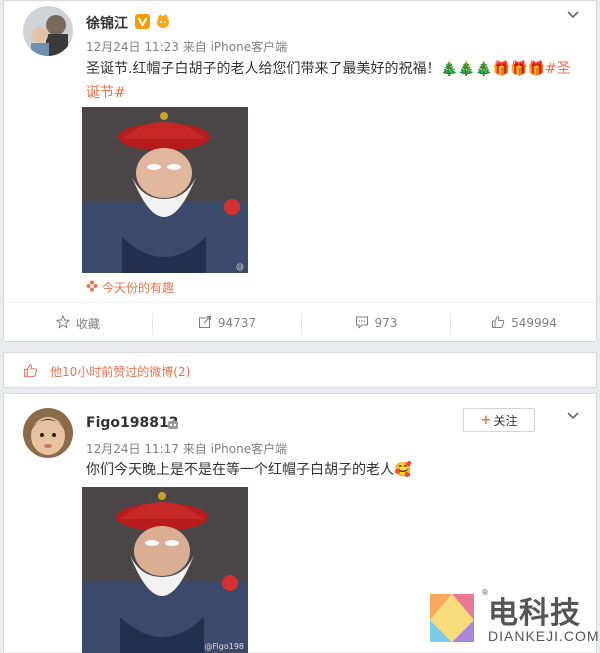 Image resolution: width=600 pixels, height=653 pixels. I want to click on site-watermark: ® 电科技 DIANKEJI.COM, so click(512, 619).